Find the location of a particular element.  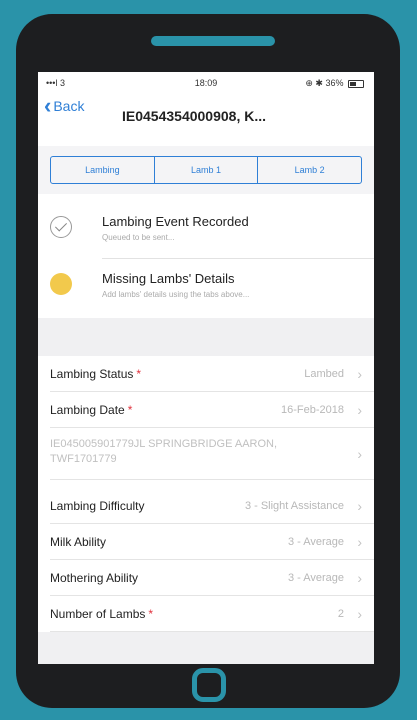

tab-lamb-1: Lamb 1 is located at coordinates (205, 170).